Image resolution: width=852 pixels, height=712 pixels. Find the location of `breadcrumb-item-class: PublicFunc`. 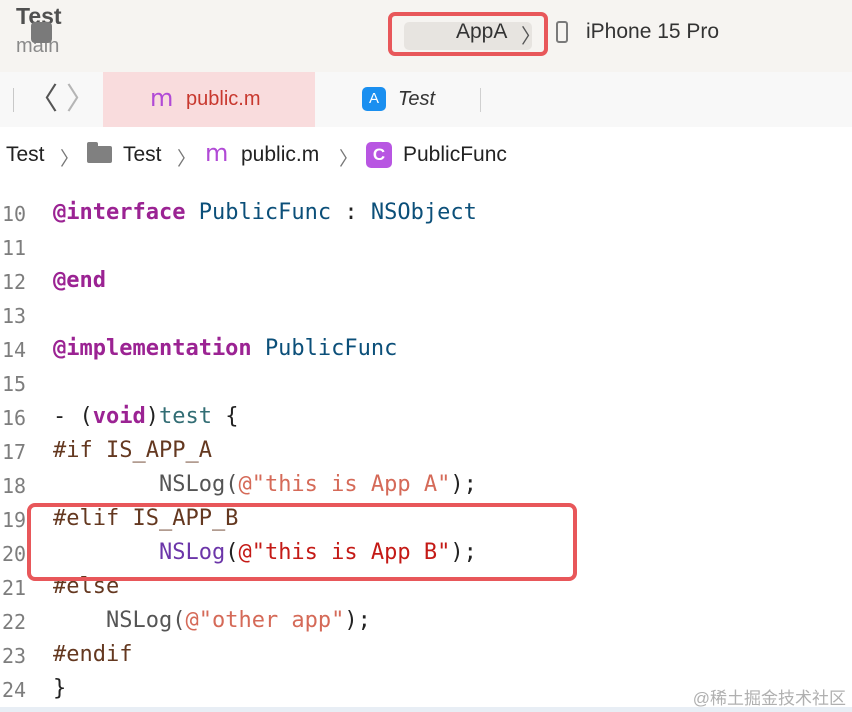

breadcrumb-item-class: PublicFunc is located at coordinates (455, 155).